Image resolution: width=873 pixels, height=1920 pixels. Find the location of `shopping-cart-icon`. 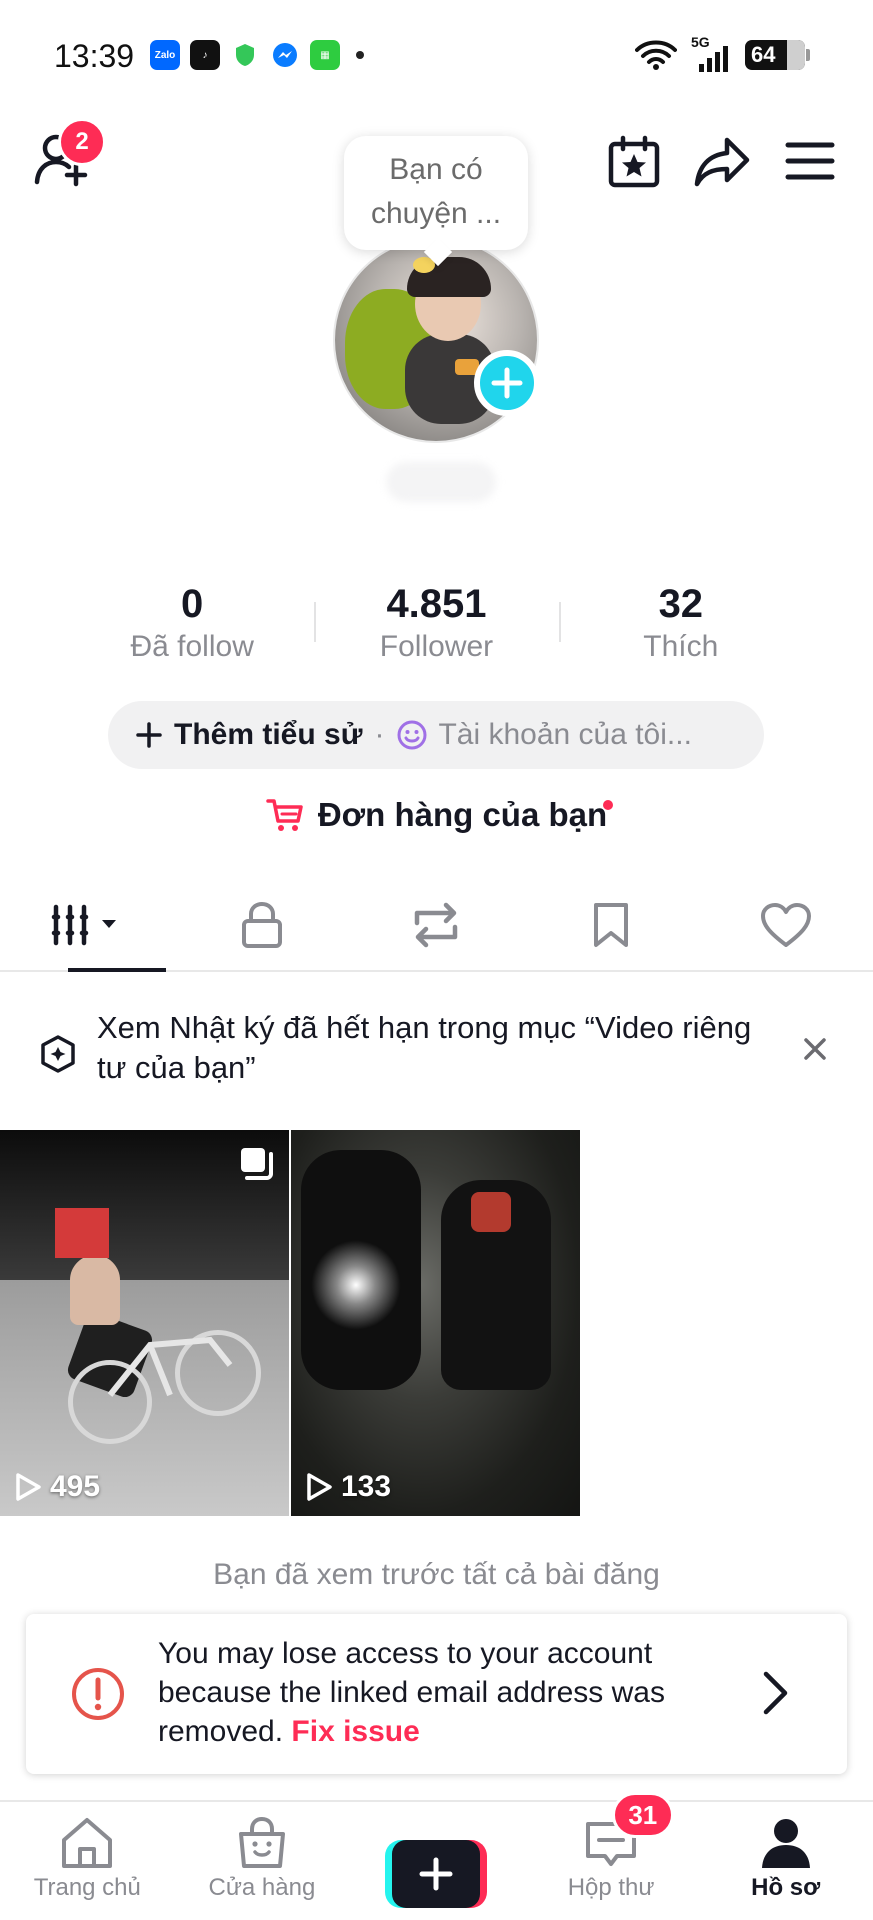

shopping-cart-icon is located at coordinates (284, 815).